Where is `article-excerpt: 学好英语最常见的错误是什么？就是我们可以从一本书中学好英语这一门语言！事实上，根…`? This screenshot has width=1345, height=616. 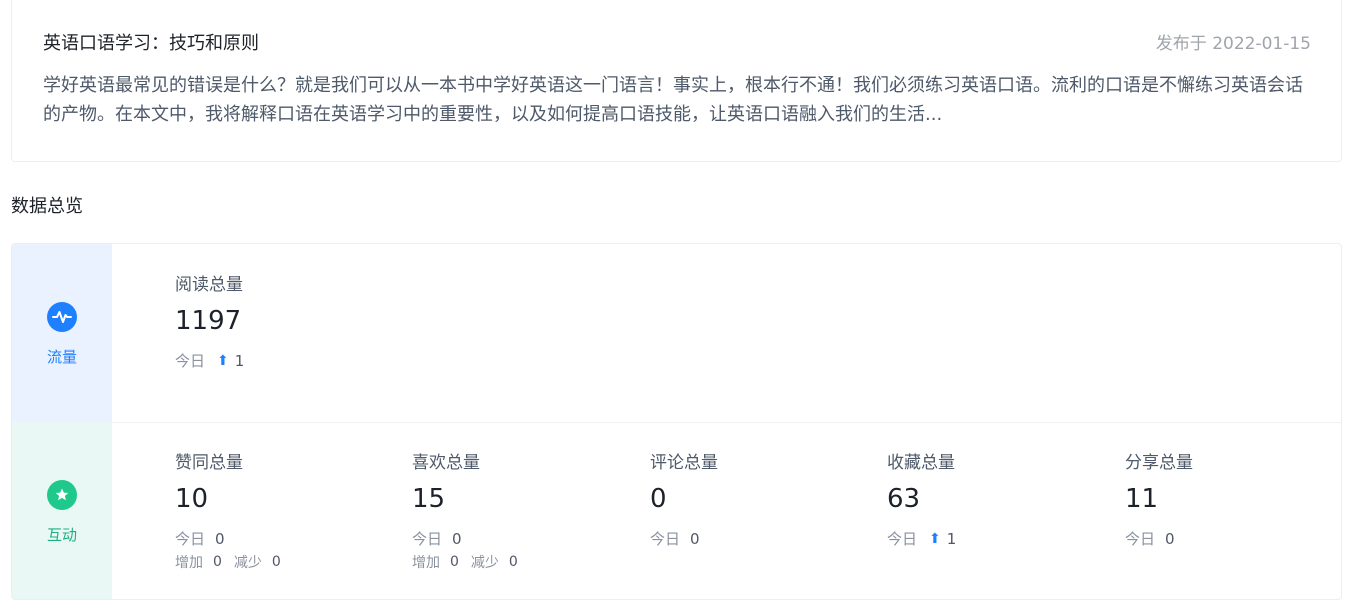
article-excerpt: 学好英语最常见的错误是什么？就是我们可以从一本书中学好英语这一门语言！事实上，根… is located at coordinates (673, 100).